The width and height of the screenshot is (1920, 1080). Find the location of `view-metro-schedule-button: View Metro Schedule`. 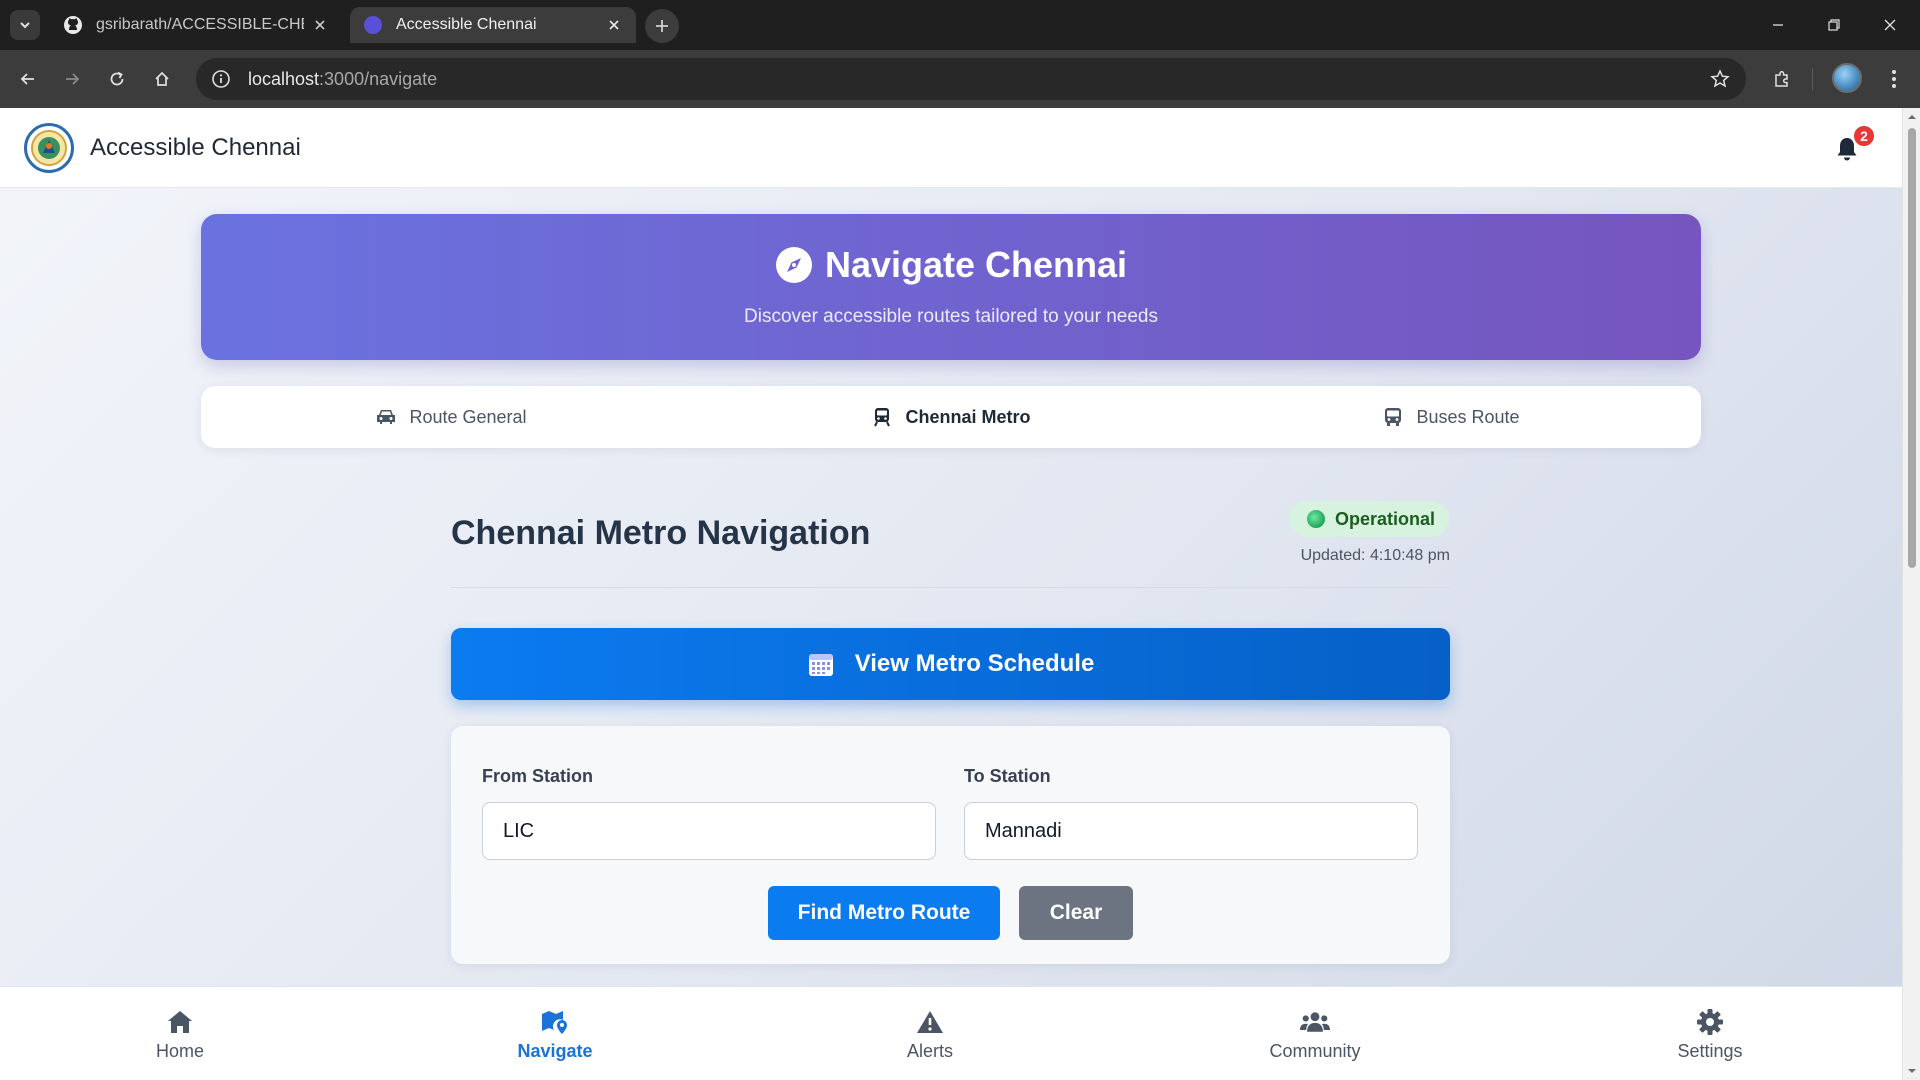

view-metro-schedule-button: View Metro Schedule is located at coordinates (950, 664).